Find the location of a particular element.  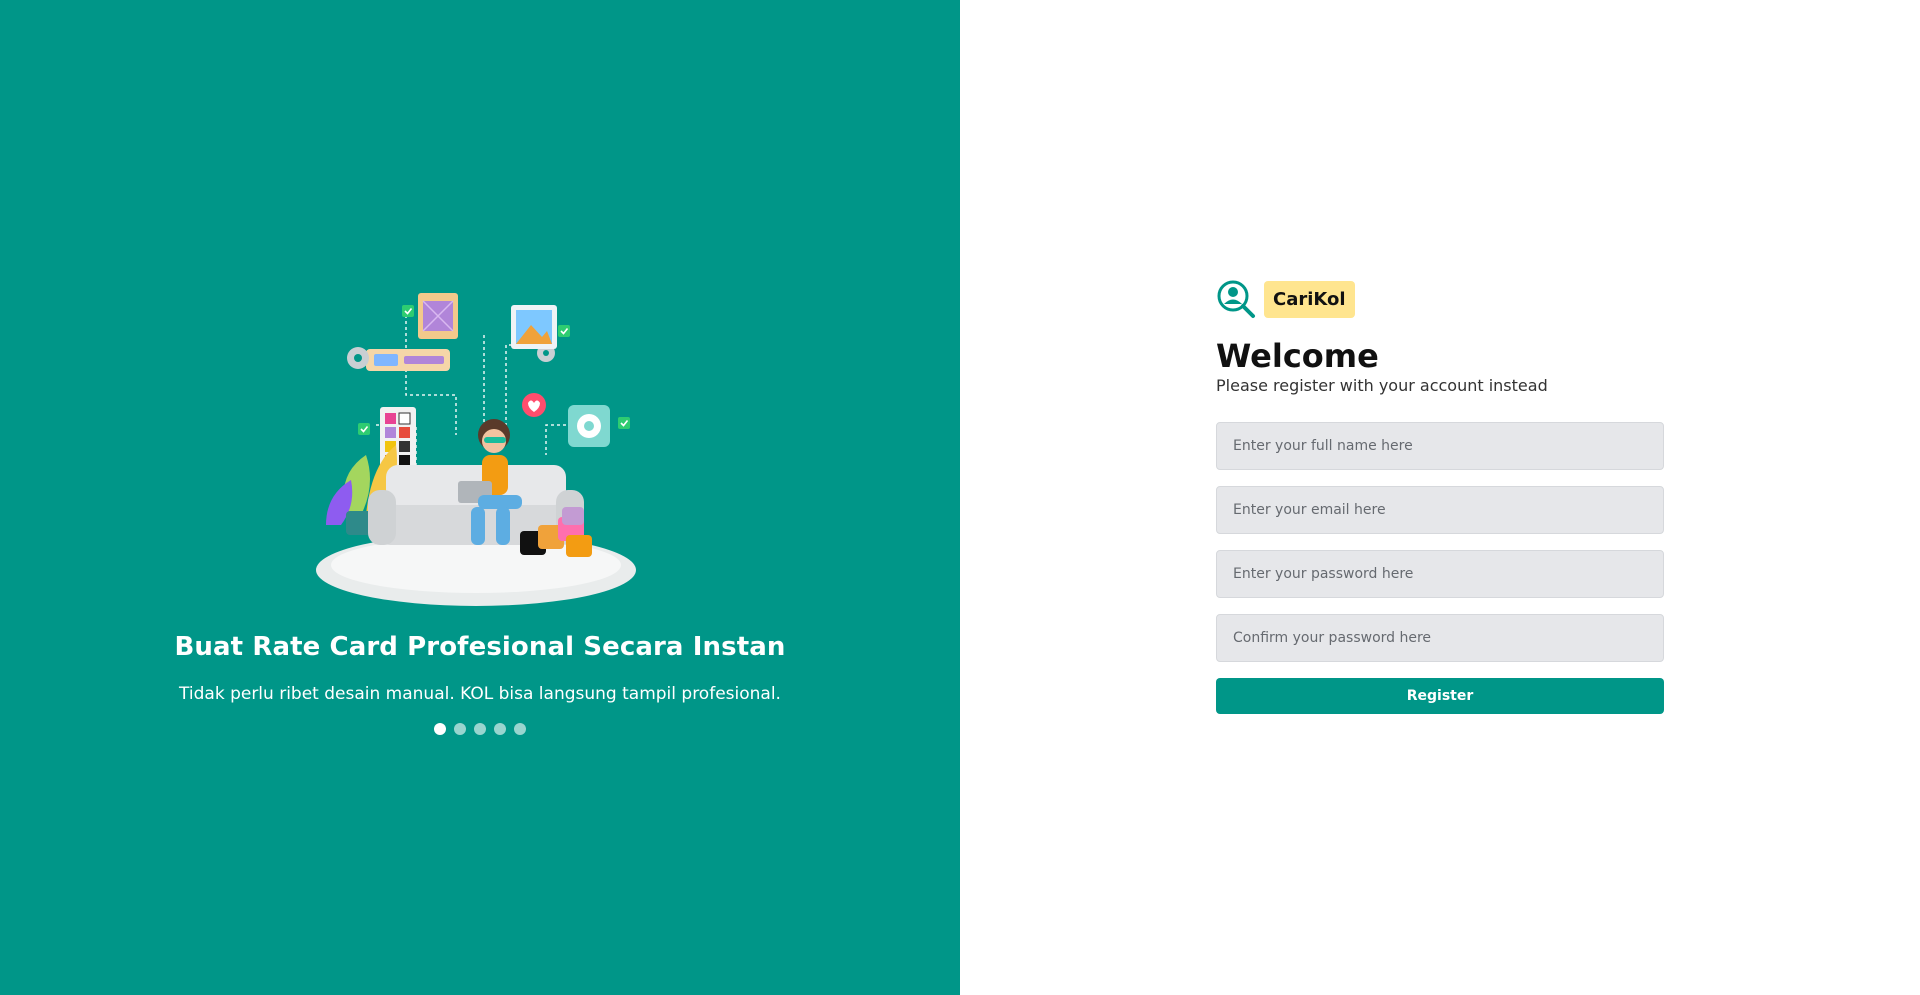

form-fields: Register is located at coordinates (1440, 568).